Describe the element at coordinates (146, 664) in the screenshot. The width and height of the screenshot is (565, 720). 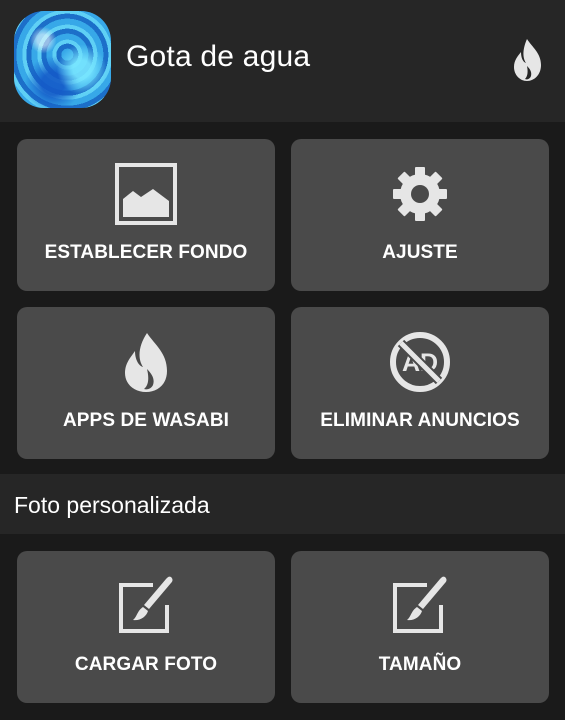
I see `load-photo-label: CARGAR FOTO` at that location.